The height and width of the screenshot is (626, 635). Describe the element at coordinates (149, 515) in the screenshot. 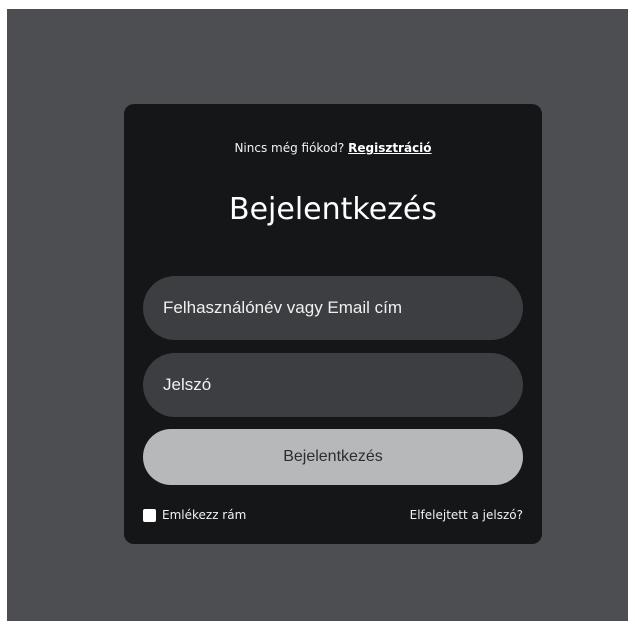

I see `remember-me-checkbox` at that location.